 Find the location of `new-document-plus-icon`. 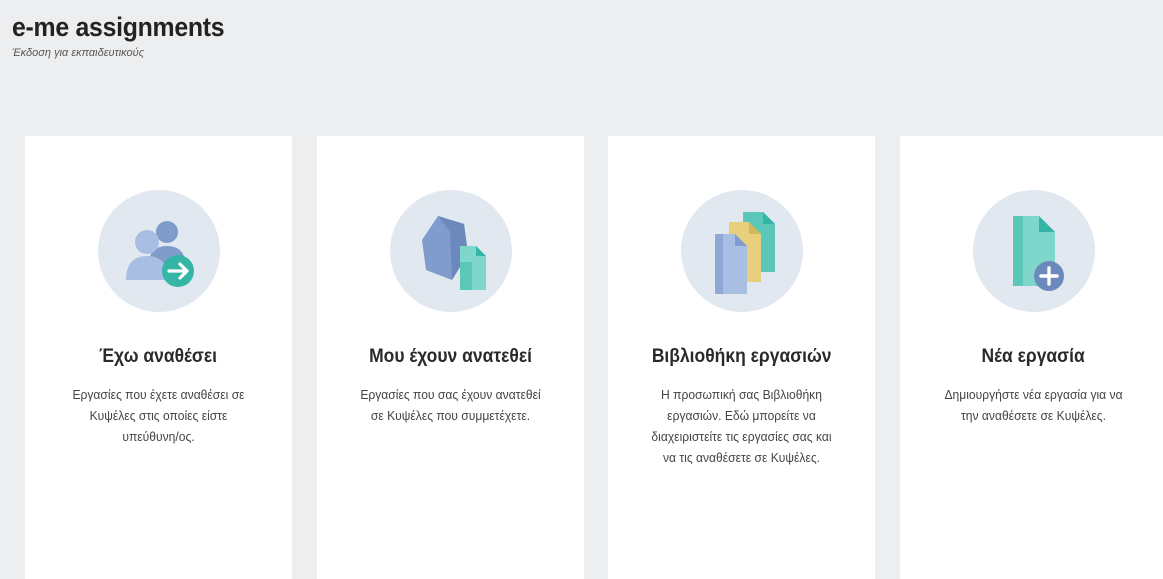

new-document-plus-icon is located at coordinates (1033, 251).